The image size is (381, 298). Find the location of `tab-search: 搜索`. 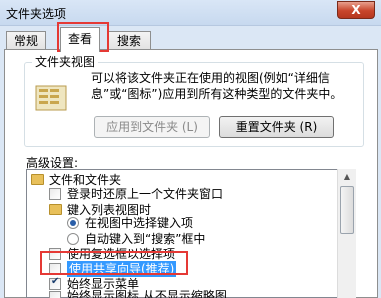

tab-search: 搜索 is located at coordinates (129, 41).